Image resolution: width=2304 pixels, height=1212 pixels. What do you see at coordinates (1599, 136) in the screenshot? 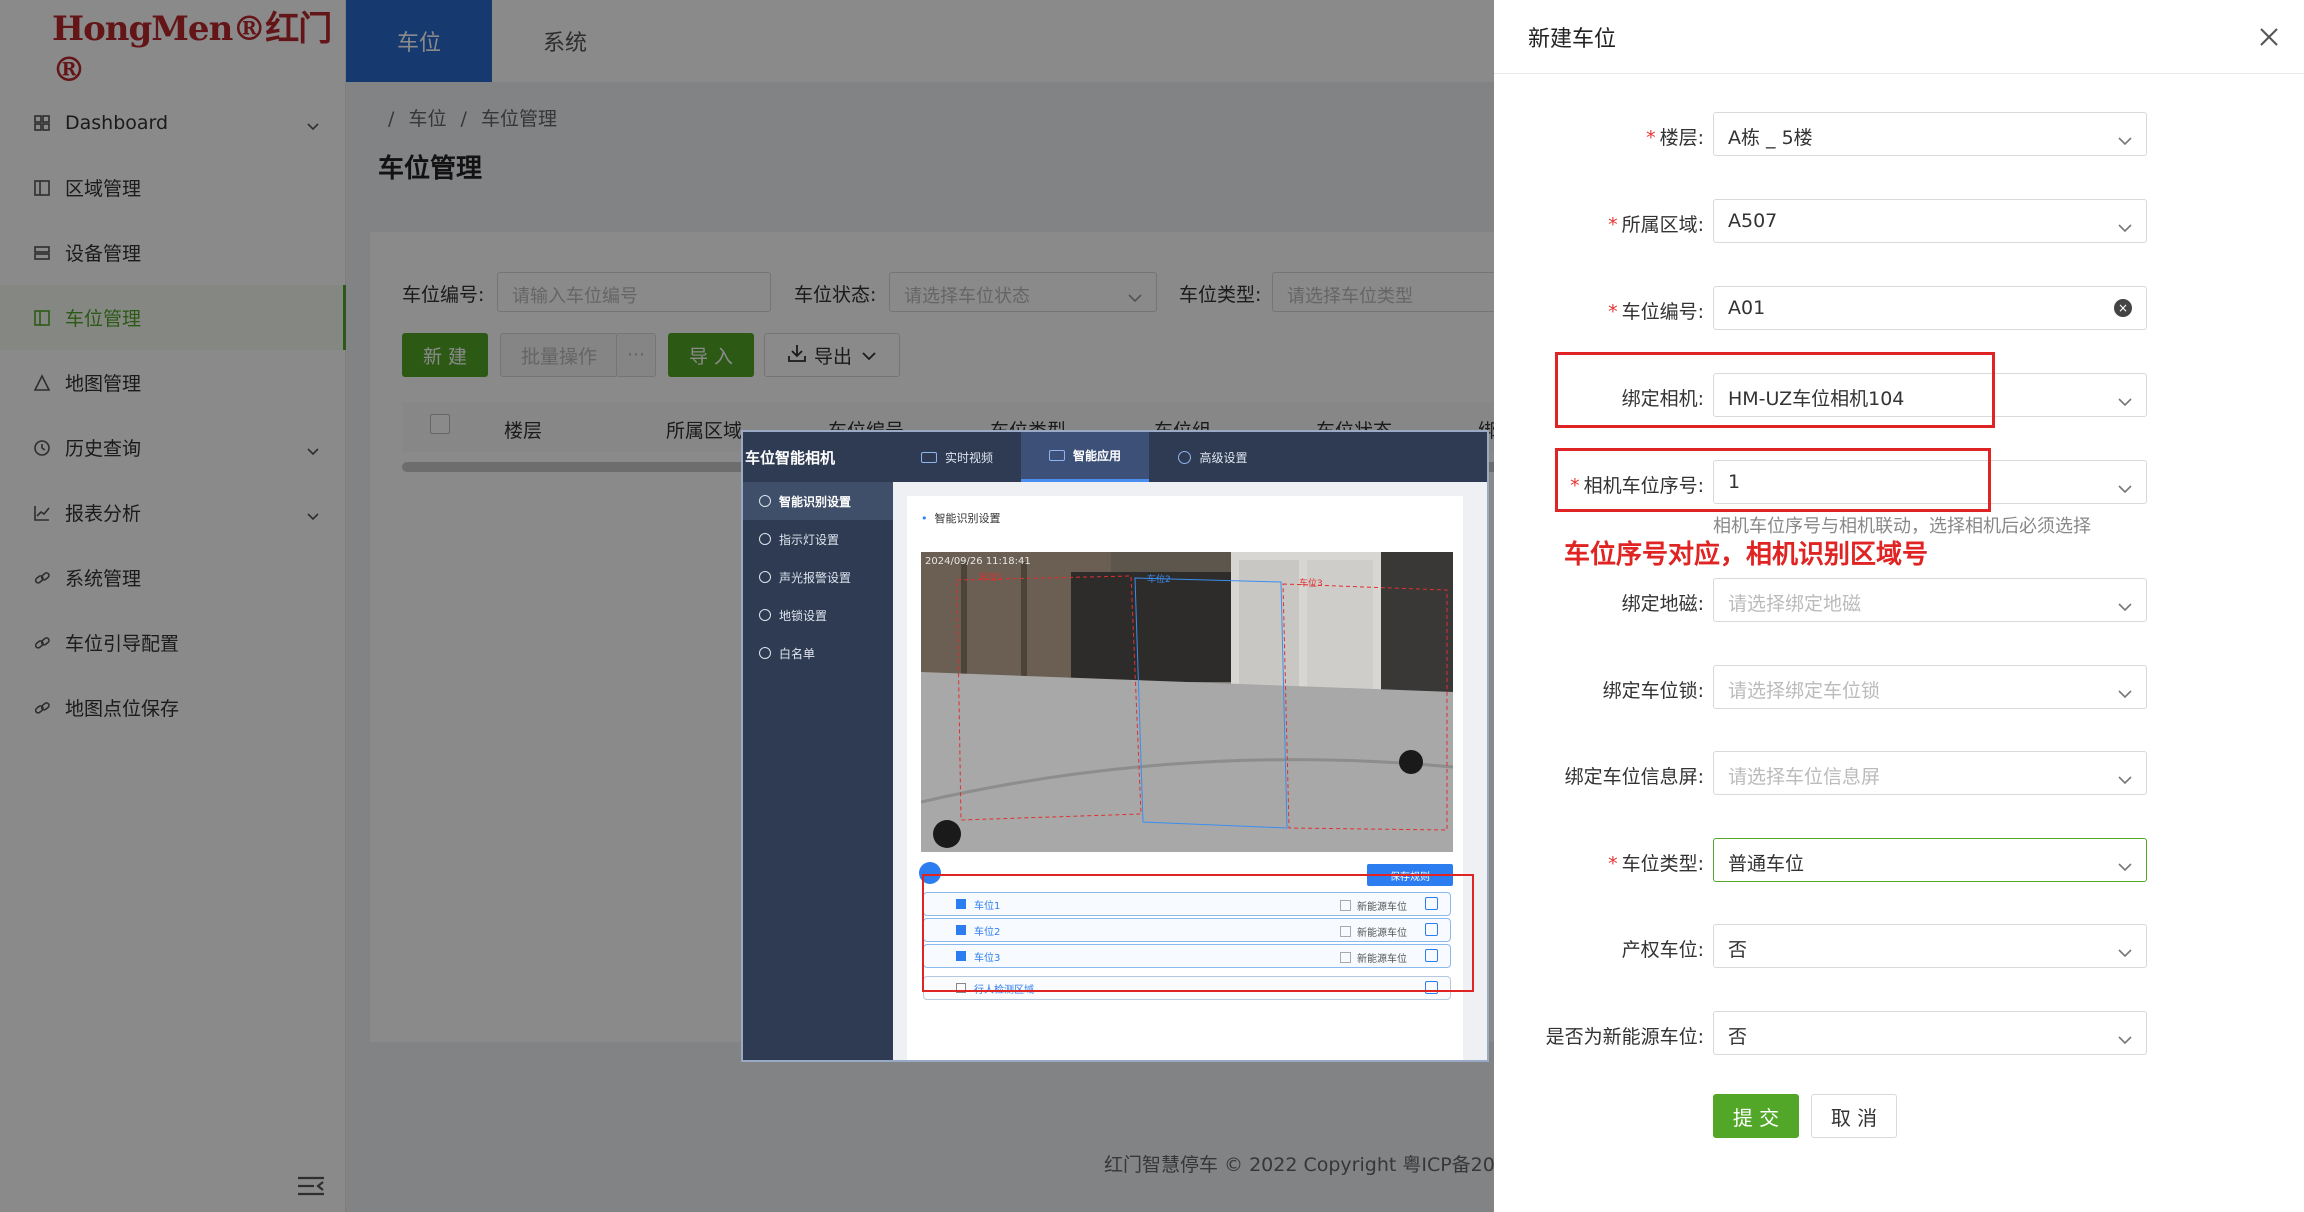
I see `field-label: * 楼层:` at bounding box center [1599, 136].